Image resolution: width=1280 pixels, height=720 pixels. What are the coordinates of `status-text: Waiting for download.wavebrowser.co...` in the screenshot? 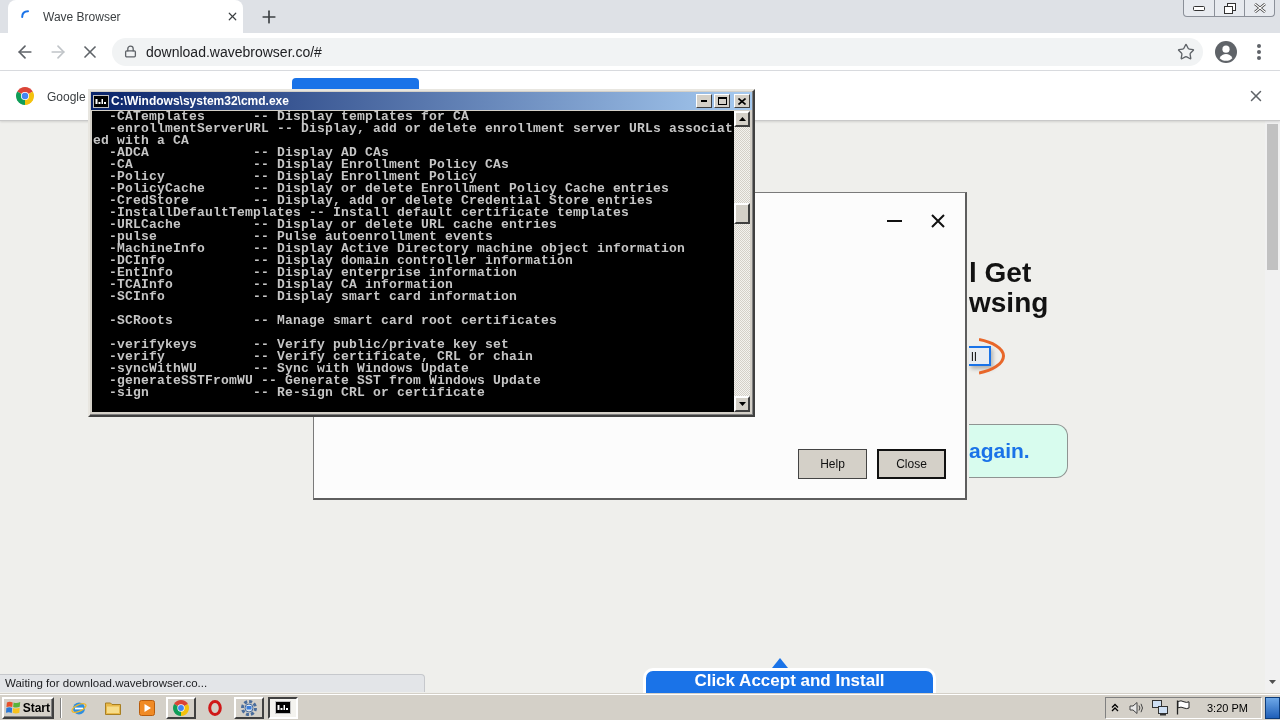 It's located at (212, 683).